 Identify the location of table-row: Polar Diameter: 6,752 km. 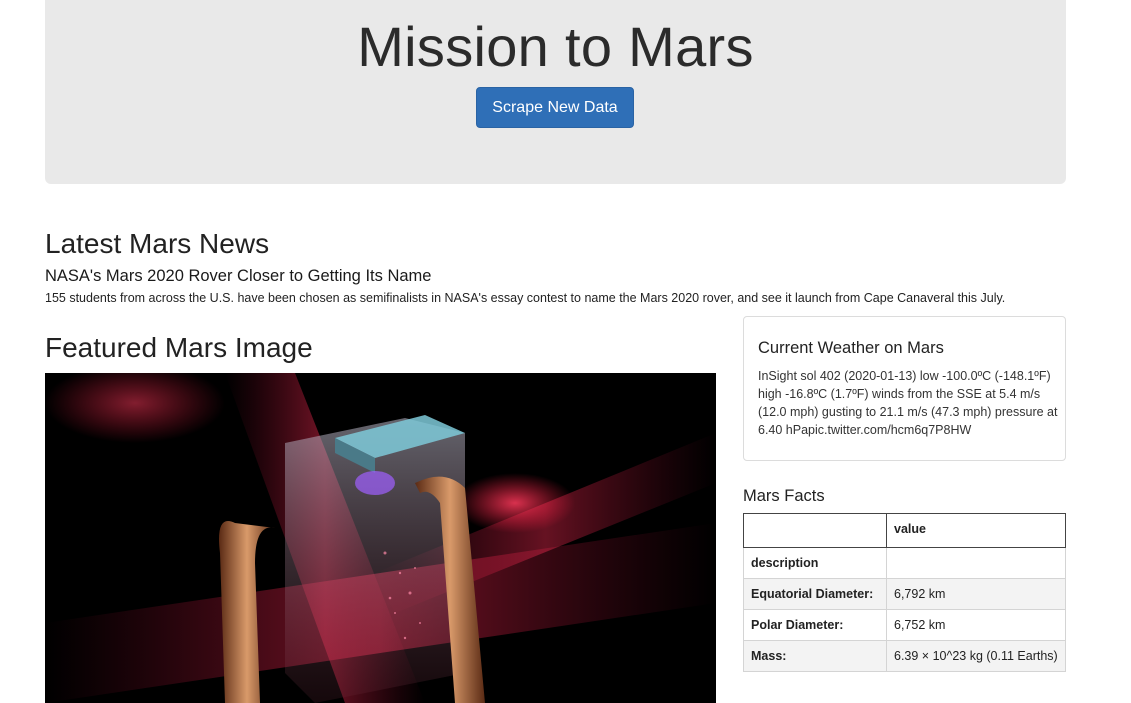
(904, 625).